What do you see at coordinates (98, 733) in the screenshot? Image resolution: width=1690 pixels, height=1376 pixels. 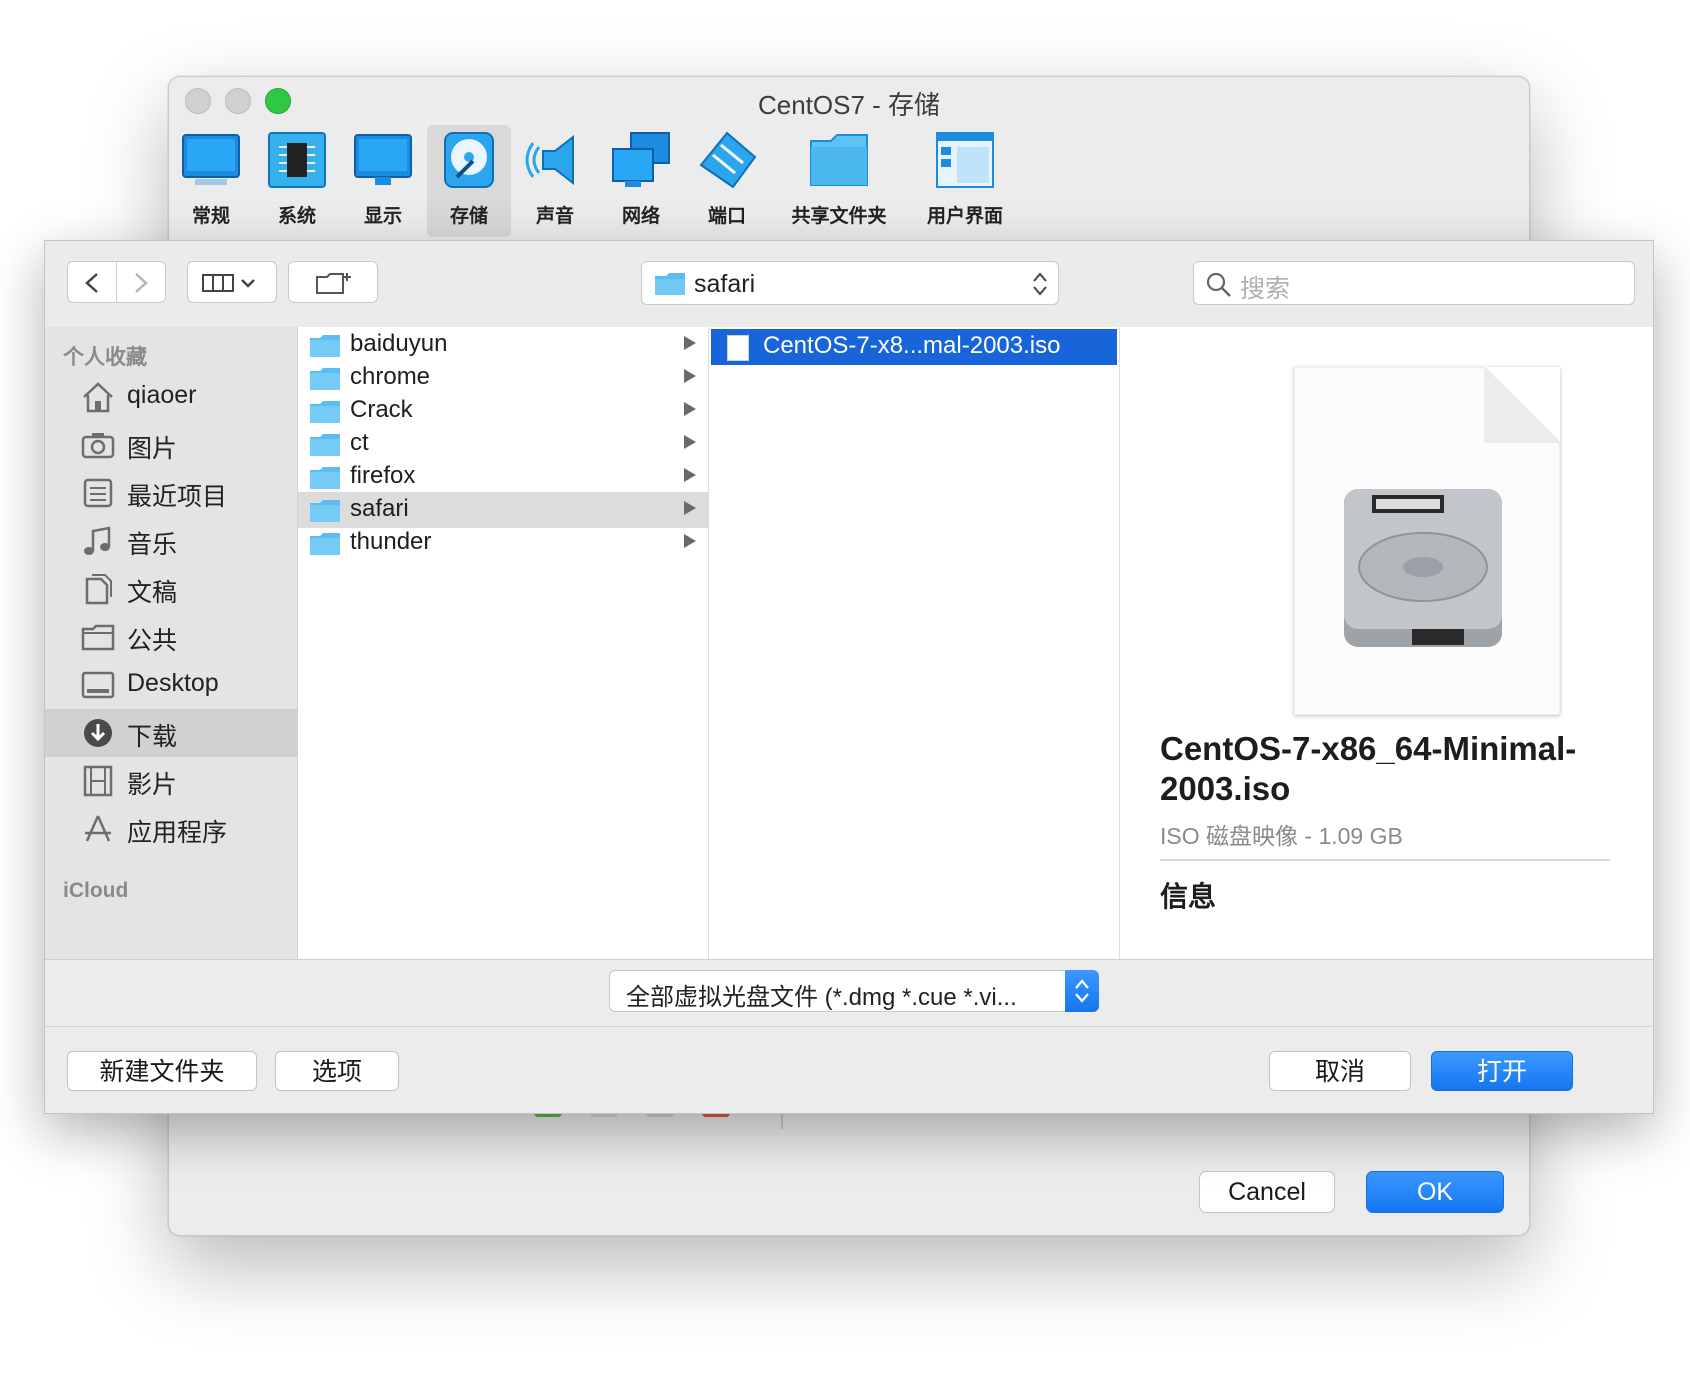 I see `download-icon` at bounding box center [98, 733].